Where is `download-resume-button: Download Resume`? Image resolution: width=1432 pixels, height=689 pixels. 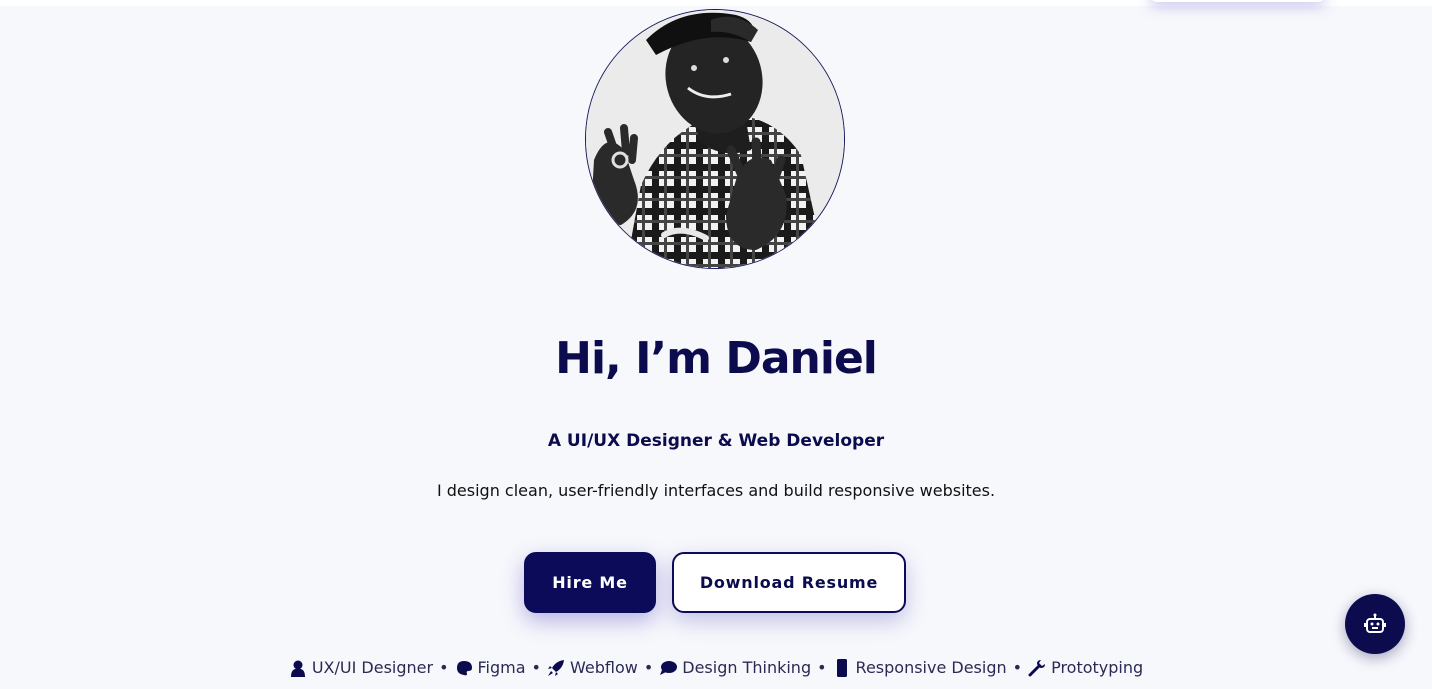
download-resume-button: Download Resume is located at coordinates (789, 582).